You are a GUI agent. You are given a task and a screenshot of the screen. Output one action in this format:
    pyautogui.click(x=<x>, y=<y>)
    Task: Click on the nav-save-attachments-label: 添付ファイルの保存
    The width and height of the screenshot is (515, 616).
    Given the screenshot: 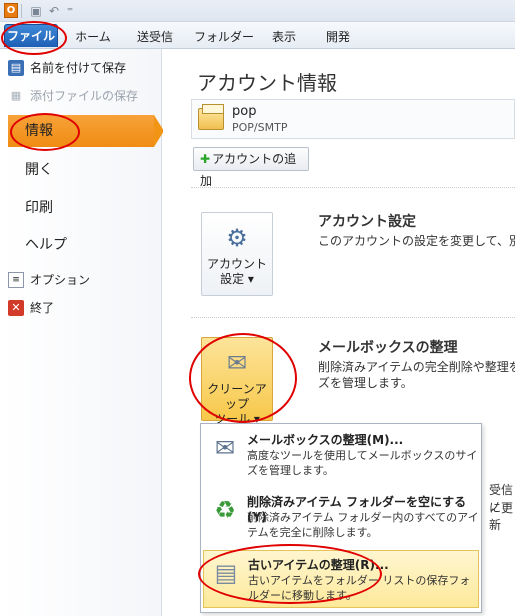 What is the action you would take?
    pyautogui.click(x=84, y=96)
    